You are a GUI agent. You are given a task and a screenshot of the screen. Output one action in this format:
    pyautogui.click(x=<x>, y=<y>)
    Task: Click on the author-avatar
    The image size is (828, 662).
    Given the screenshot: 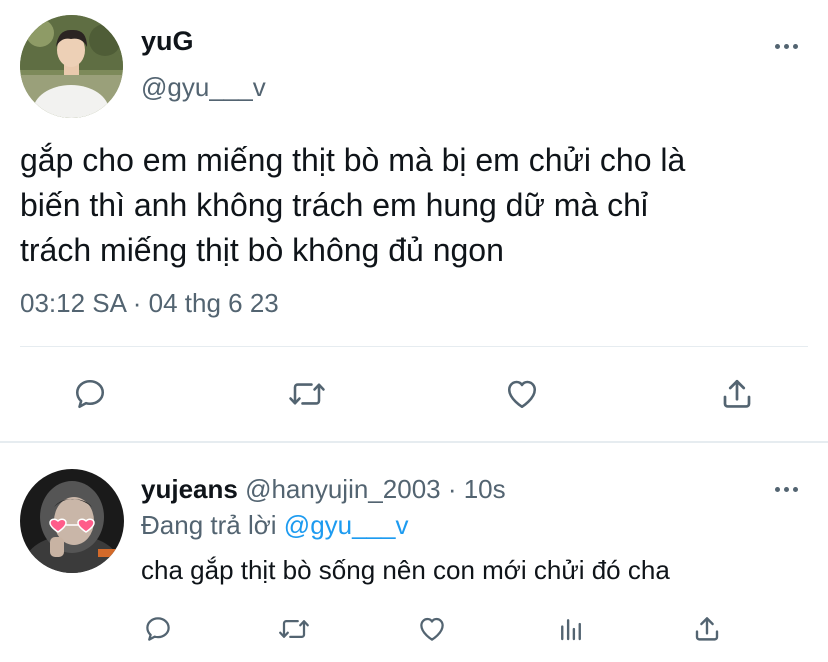 What is the action you would take?
    pyautogui.click(x=71, y=66)
    